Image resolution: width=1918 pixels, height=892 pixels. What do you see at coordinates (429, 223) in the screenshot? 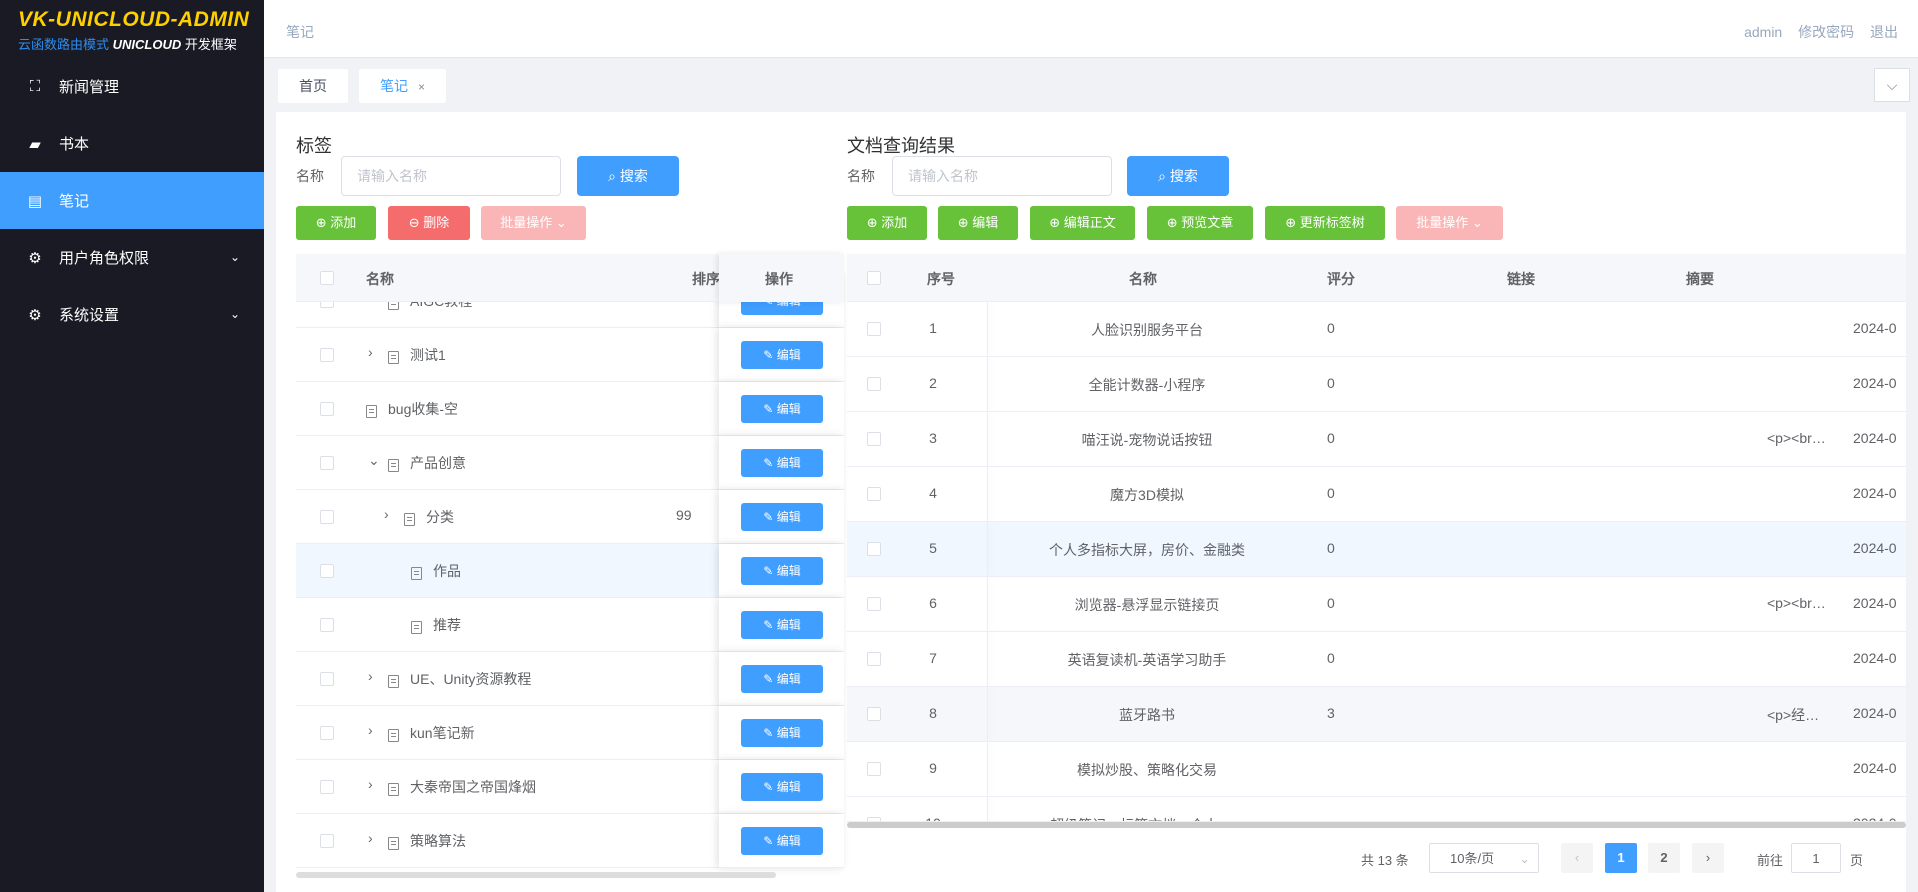
I see `tag-delete-button: ⊖ 删除` at bounding box center [429, 223].